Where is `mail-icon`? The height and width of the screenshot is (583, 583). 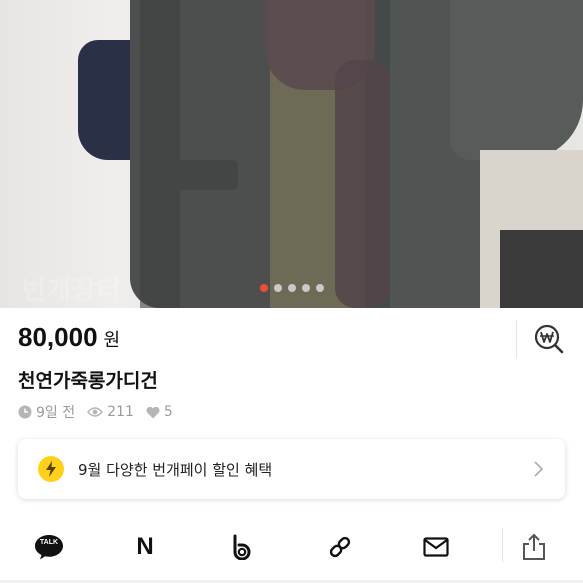 mail-icon is located at coordinates (436, 547).